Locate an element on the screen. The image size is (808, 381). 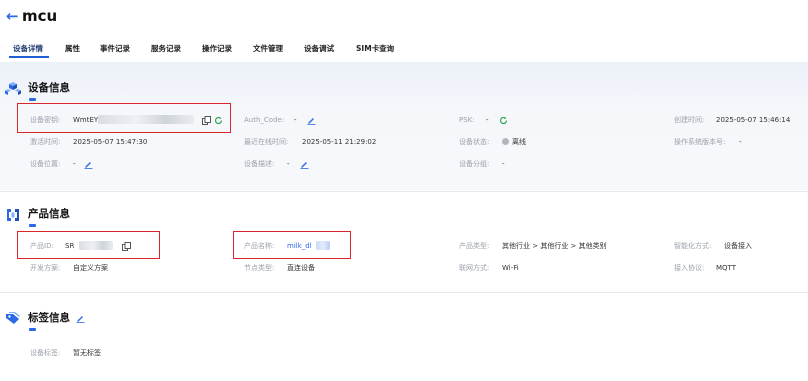
tab-service-records: 服务记录 is located at coordinates (166, 49).